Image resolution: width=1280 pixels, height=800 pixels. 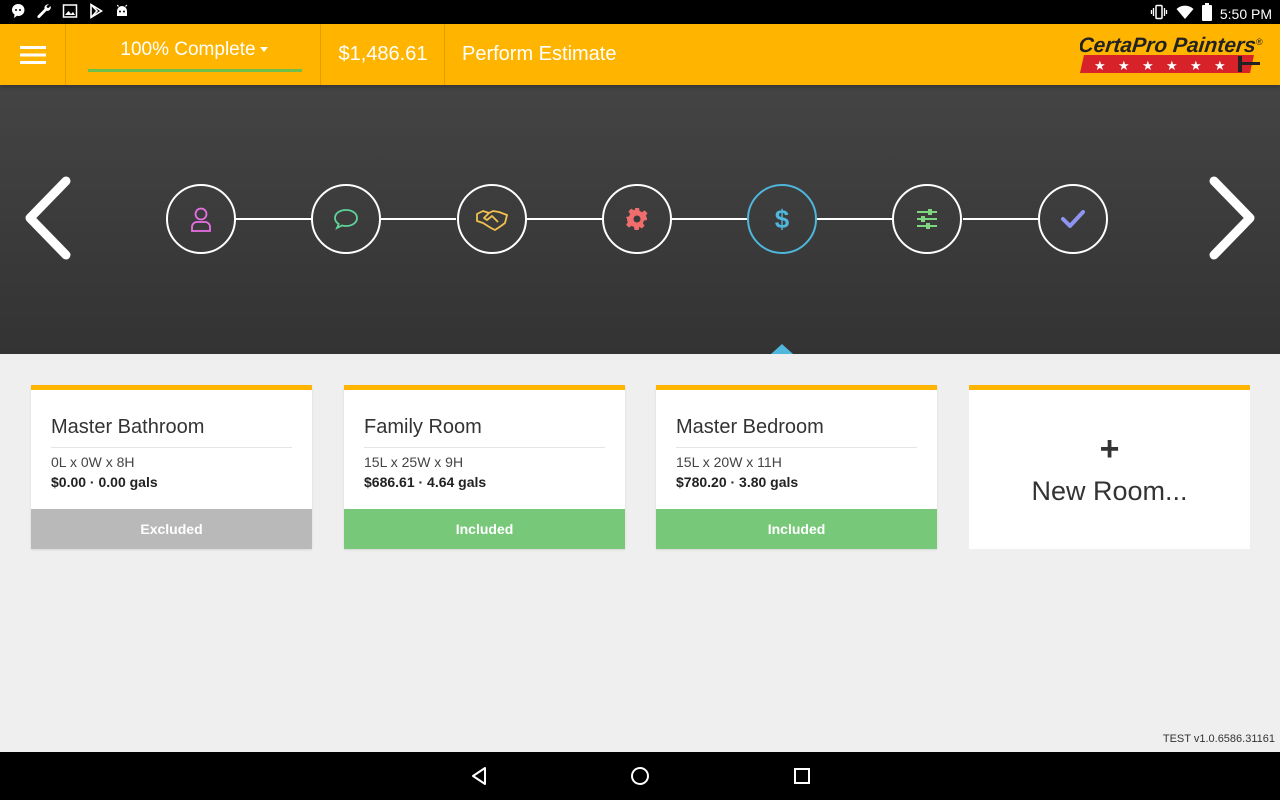 I want to click on menu-button, so click(x=33, y=54).